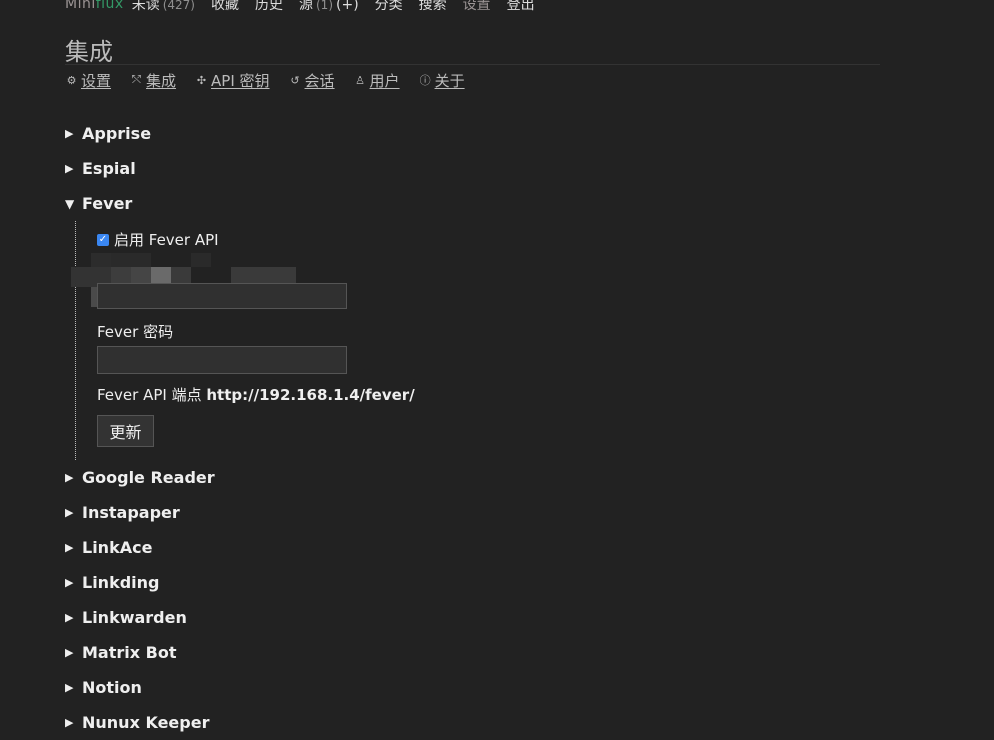 This screenshot has width=994, height=740. What do you see at coordinates (201, 80) in the screenshot?
I see `api-key-icon: ✣` at bounding box center [201, 80].